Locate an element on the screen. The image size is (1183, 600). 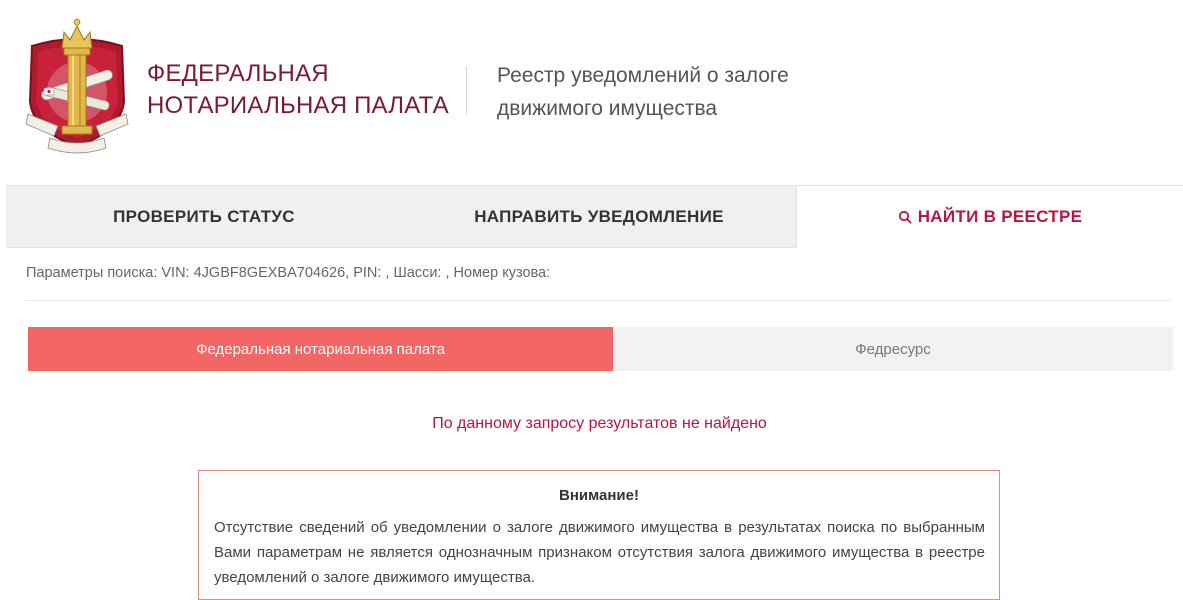
org-name-line1: ФЕДЕРАЛЬНАЯ is located at coordinates (238, 73).